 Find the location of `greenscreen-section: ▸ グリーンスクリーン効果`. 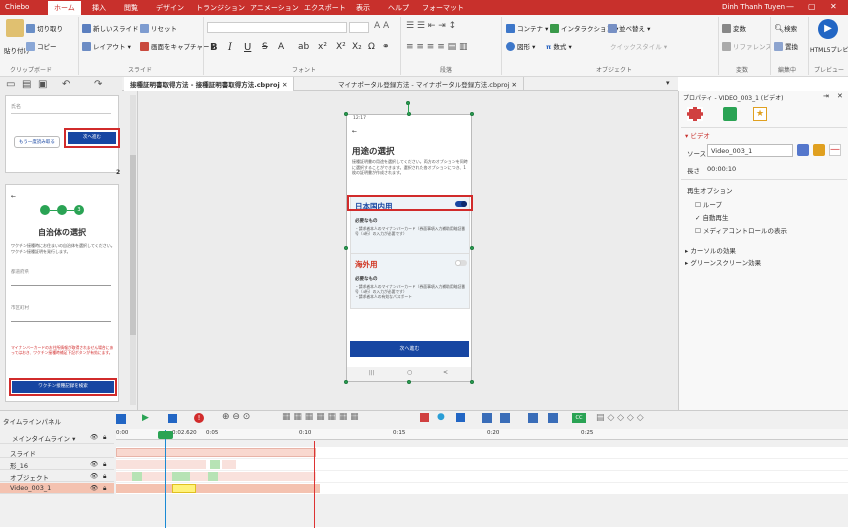

greenscreen-section: ▸ グリーンスクリーン効果 is located at coordinates (723, 262).